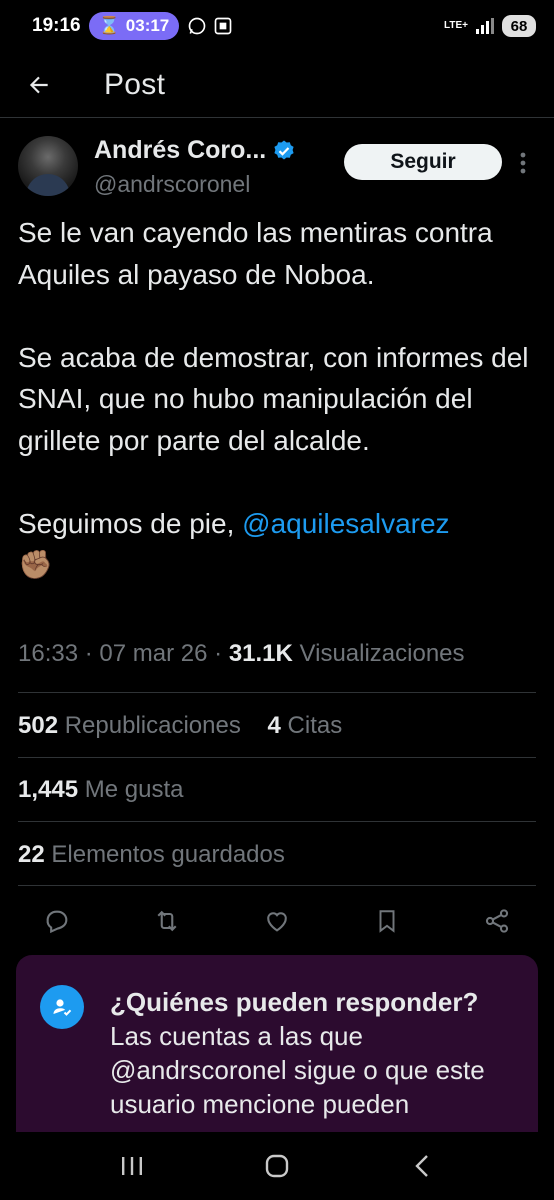 Image resolution: width=554 pixels, height=1200 pixels. I want to click on author-row: Andrés Coro... @andrscoronel Seguir, so click(278, 168).